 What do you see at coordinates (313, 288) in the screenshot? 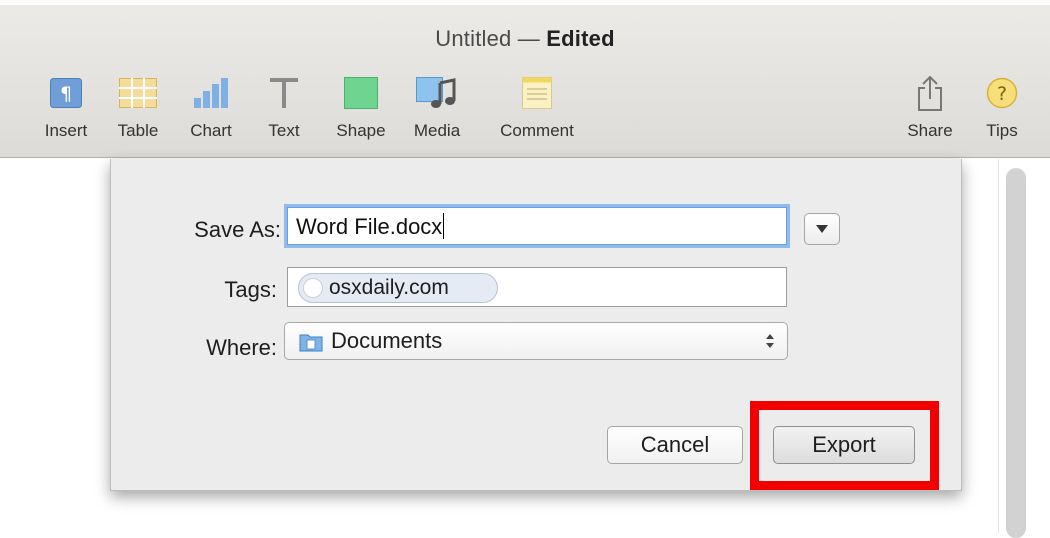
I see `tag-color-dot-icon` at bounding box center [313, 288].